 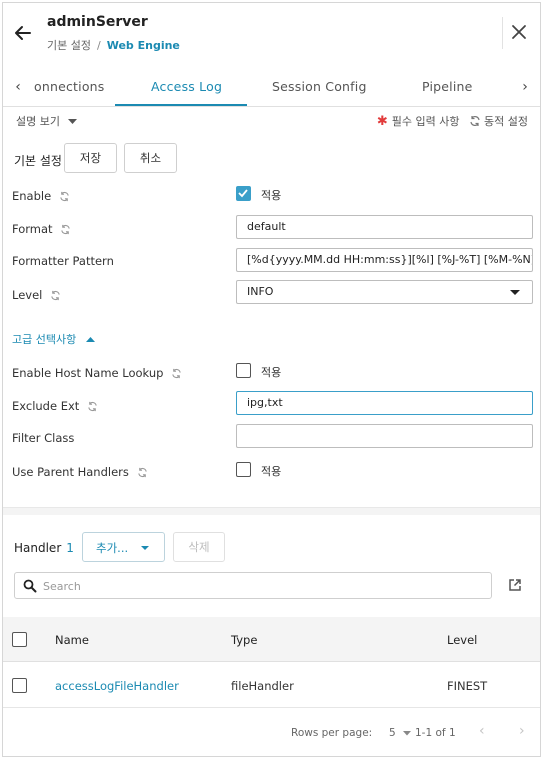 What do you see at coordinates (69, 45) in the screenshot?
I see `breadcrumb-parent: 기본 설정` at bounding box center [69, 45].